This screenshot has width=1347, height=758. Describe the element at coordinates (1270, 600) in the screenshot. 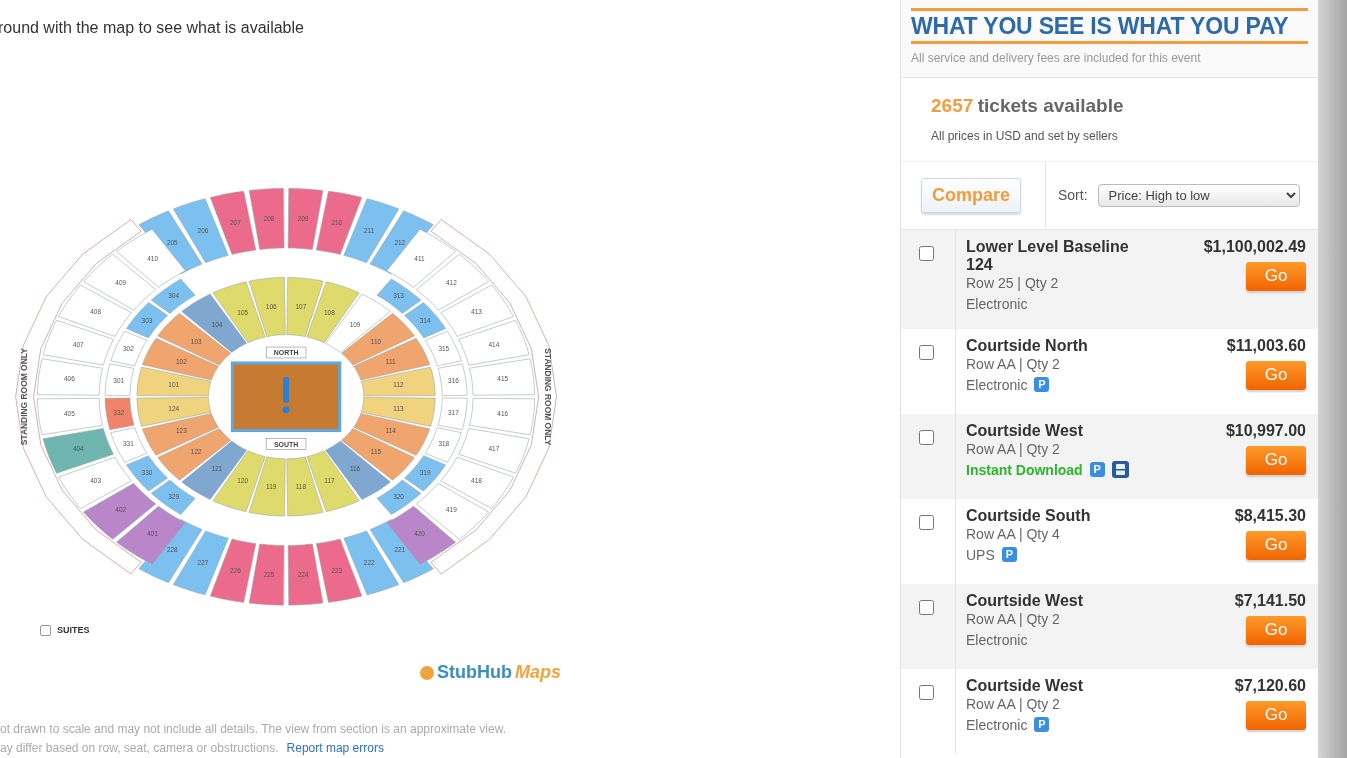

I see `listing-price: $7,141.50` at that location.